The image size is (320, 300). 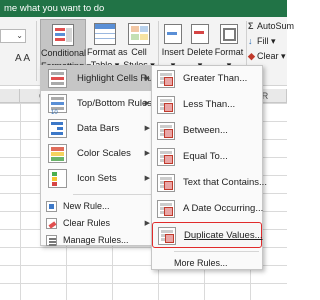 What do you see at coordinates (10, 96) in the screenshot?
I see `select-all-corner` at bounding box center [10, 96].